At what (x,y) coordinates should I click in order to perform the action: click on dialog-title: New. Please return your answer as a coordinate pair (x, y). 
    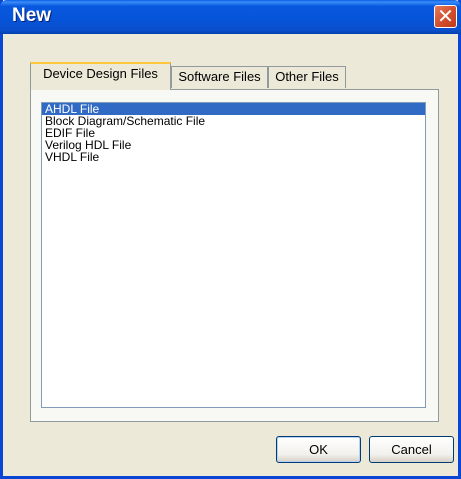
    Looking at the image, I should click on (32, 15).